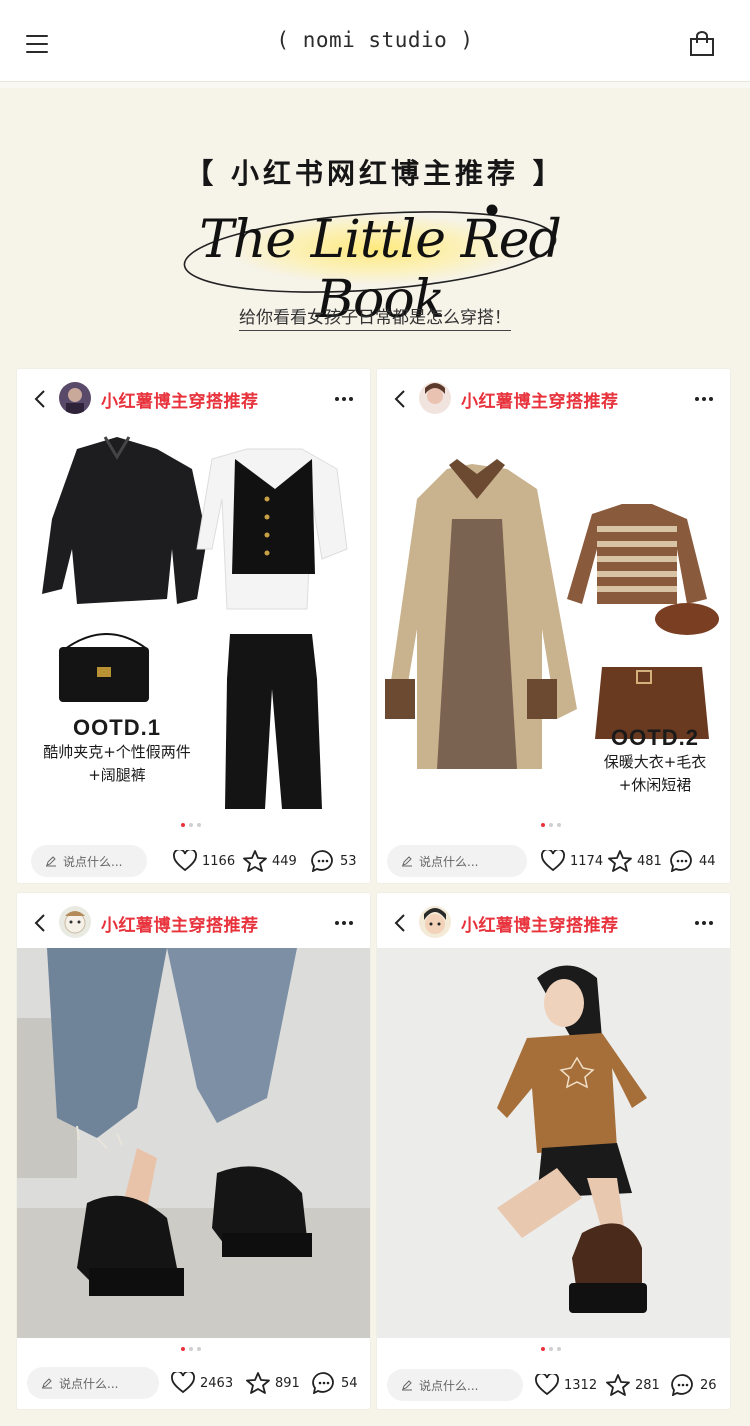  I want to click on ootd-line-1: 酷帅夹克+个性假两件, so click(117, 752).